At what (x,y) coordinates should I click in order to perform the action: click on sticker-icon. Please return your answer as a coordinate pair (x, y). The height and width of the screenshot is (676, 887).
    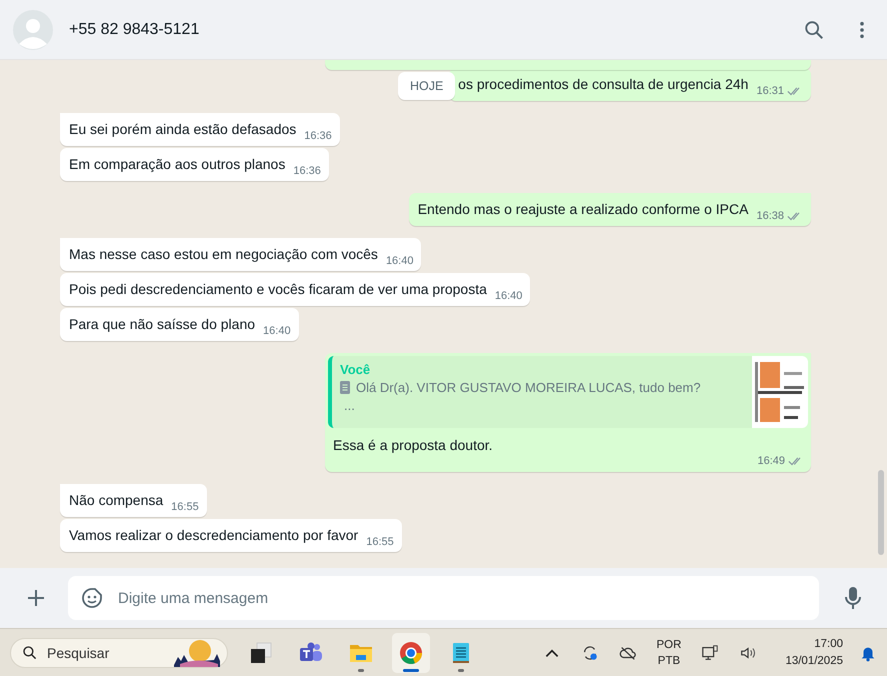
    Looking at the image, I should click on (92, 598).